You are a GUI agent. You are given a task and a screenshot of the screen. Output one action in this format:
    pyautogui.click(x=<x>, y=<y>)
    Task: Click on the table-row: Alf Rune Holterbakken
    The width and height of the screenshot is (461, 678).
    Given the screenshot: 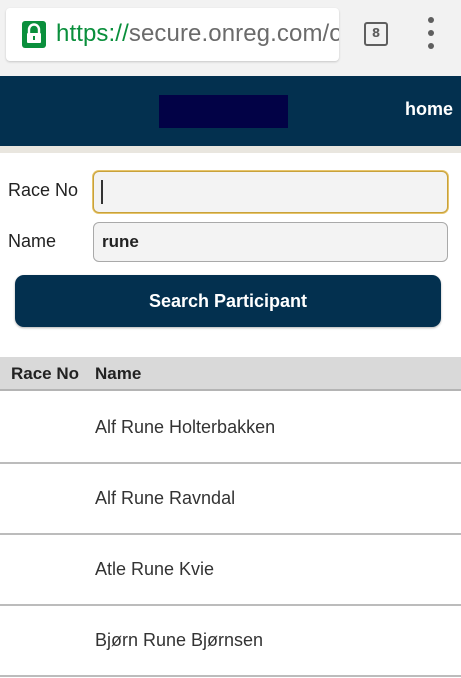 What is the action you would take?
    pyautogui.click(x=230, y=428)
    